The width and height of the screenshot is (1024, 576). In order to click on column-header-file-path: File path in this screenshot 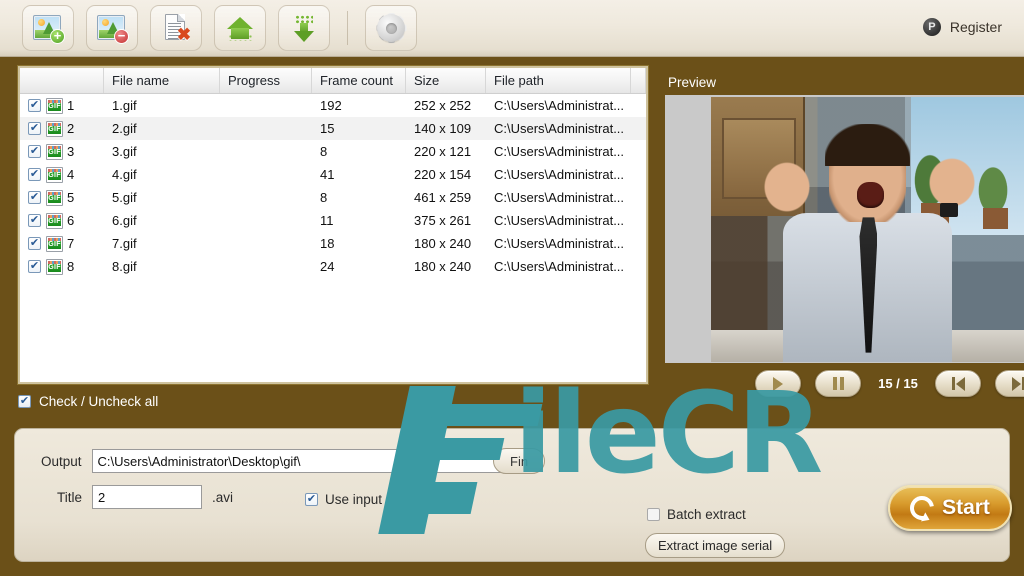, I will do `click(558, 80)`.